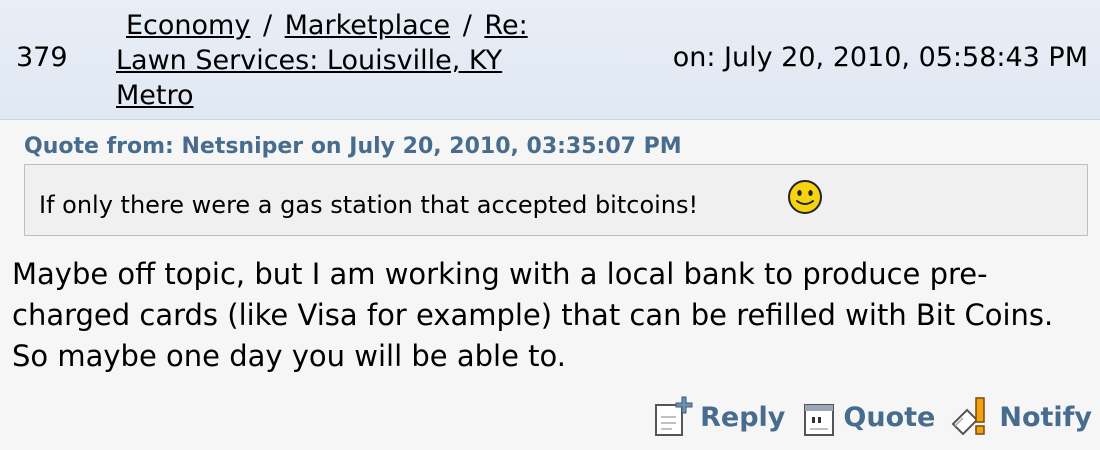 The height and width of the screenshot is (450, 1100). I want to click on breadcrumb-marketplace: Marketplace, so click(367, 25).